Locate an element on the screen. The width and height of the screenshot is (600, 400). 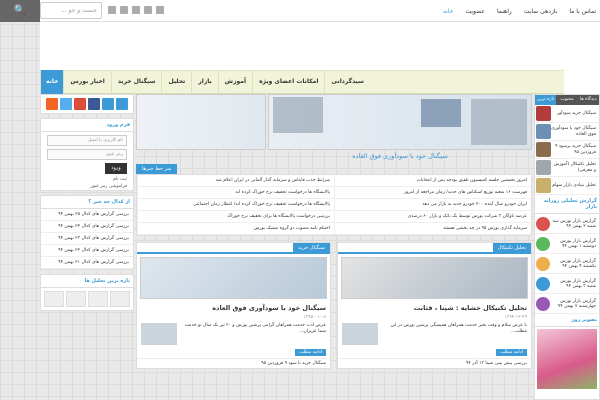
list-item: سیگنال خود با سودآوری فوق العاده is located at coordinates (567, 132).